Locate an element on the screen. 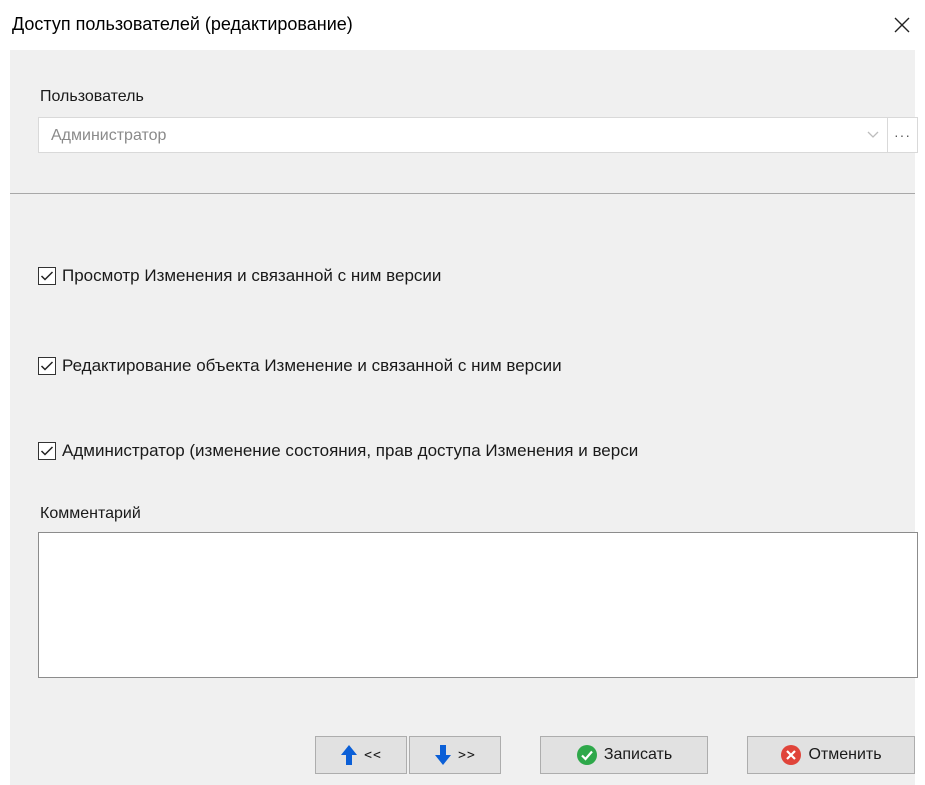  close-button is located at coordinates (902, 25).